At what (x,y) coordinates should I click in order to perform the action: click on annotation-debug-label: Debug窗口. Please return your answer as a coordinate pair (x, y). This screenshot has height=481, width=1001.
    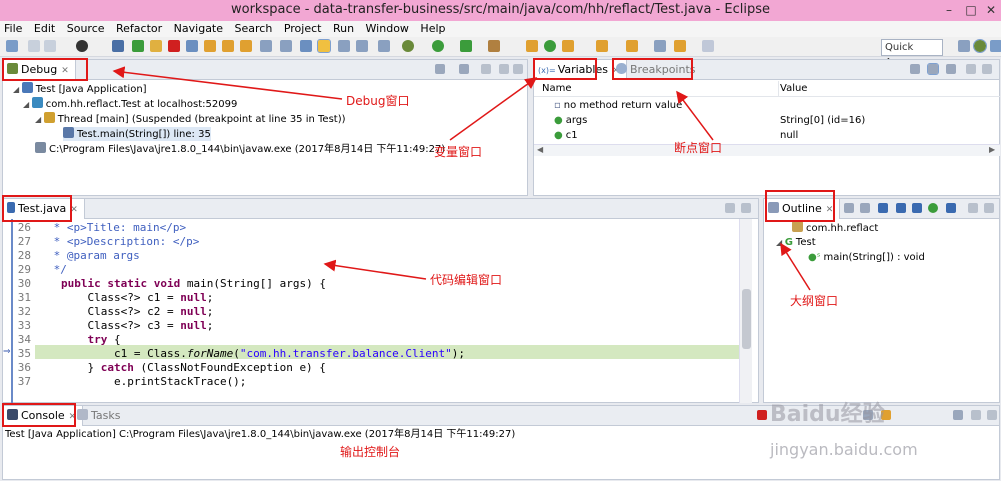
    Looking at the image, I should click on (378, 101).